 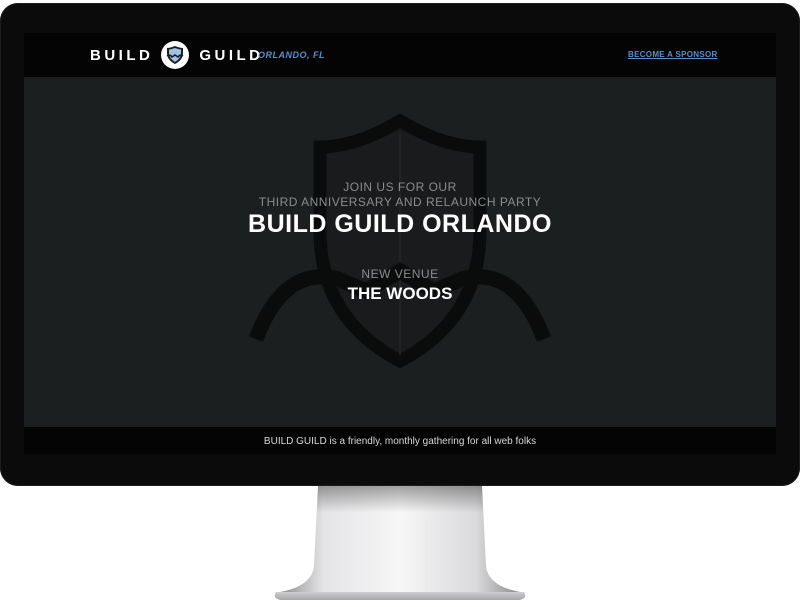 I want to click on hero-kicker-line2: THIRD ANNIVERSARY AND RELAUNCH PARTY, so click(x=400, y=202).